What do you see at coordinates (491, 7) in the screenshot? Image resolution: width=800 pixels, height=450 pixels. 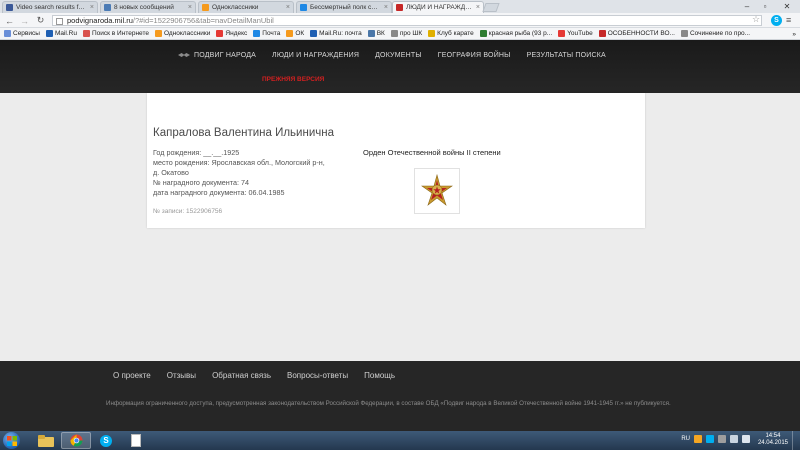 I see `new-tab-button` at bounding box center [491, 7].